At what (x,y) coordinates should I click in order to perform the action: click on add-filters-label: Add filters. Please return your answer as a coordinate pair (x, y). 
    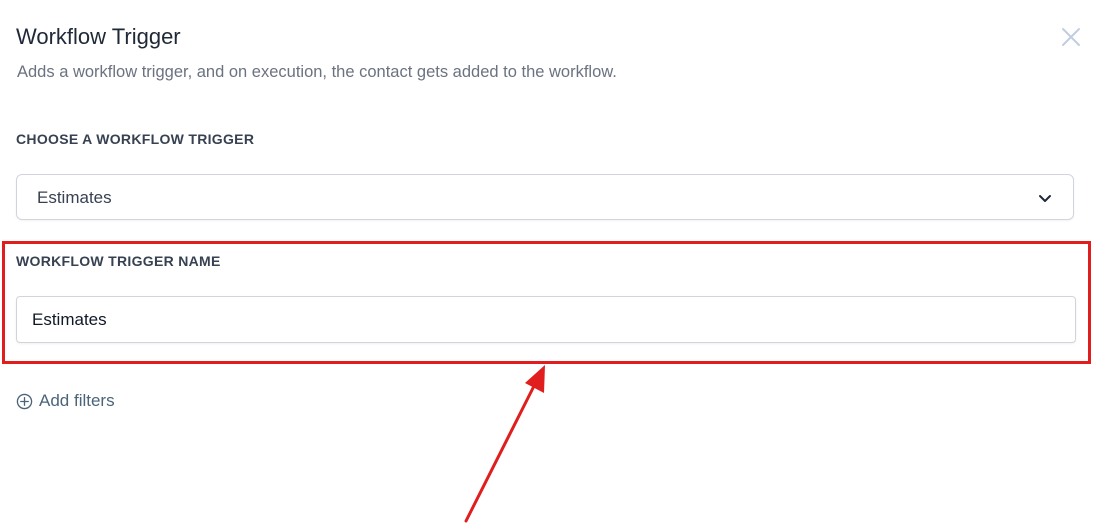
    Looking at the image, I should click on (77, 400).